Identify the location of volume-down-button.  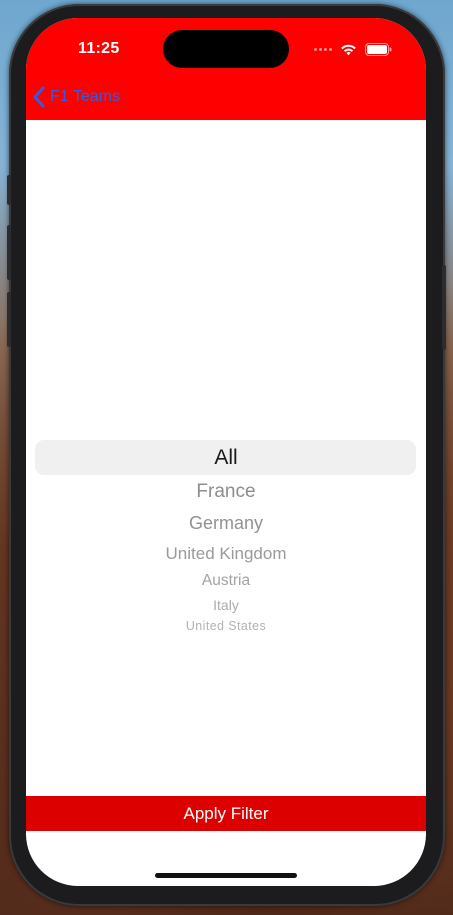
(9, 319).